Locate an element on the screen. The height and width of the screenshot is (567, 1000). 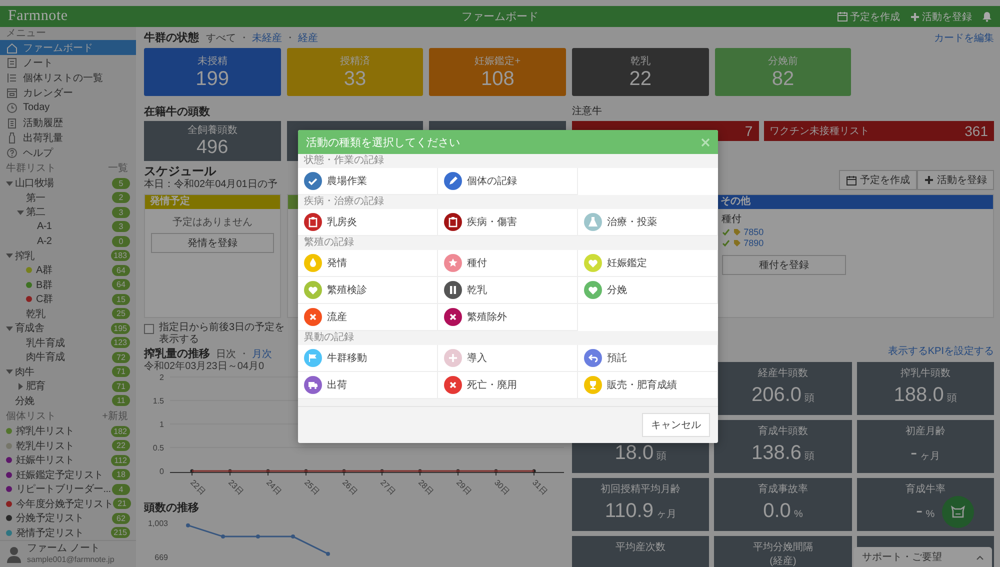
nav-item: ファームボード is located at coordinates (68, 47).